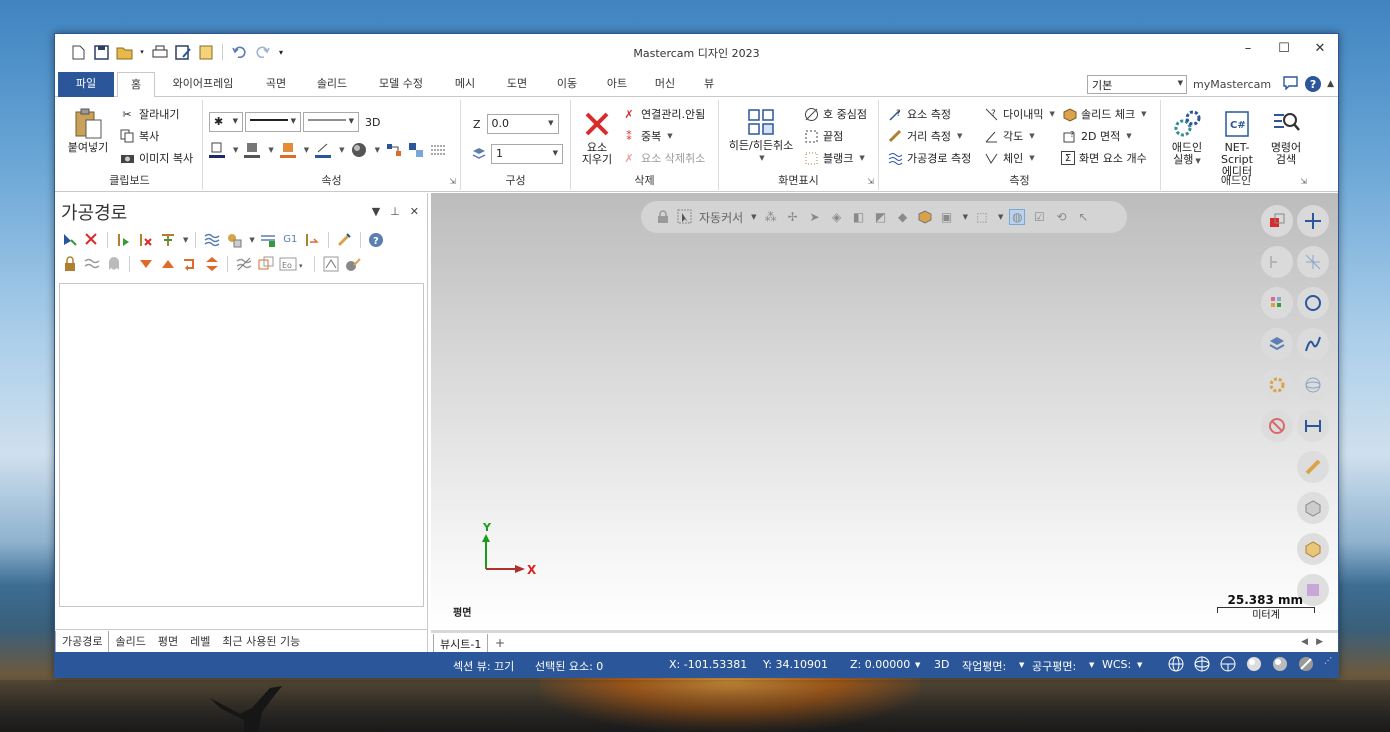 This screenshot has width=1390, height=732. I want to click on tab-wireframe: 와이어프레임, so click(203, 84).